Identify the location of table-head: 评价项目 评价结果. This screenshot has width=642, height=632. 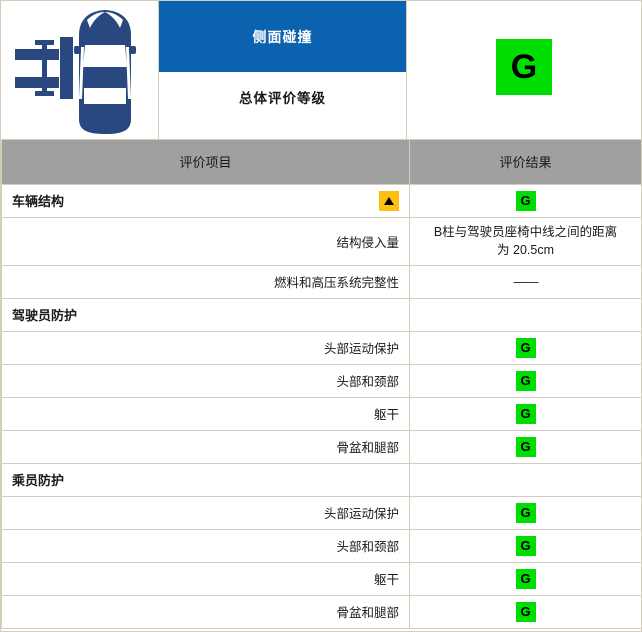
(321, 162).